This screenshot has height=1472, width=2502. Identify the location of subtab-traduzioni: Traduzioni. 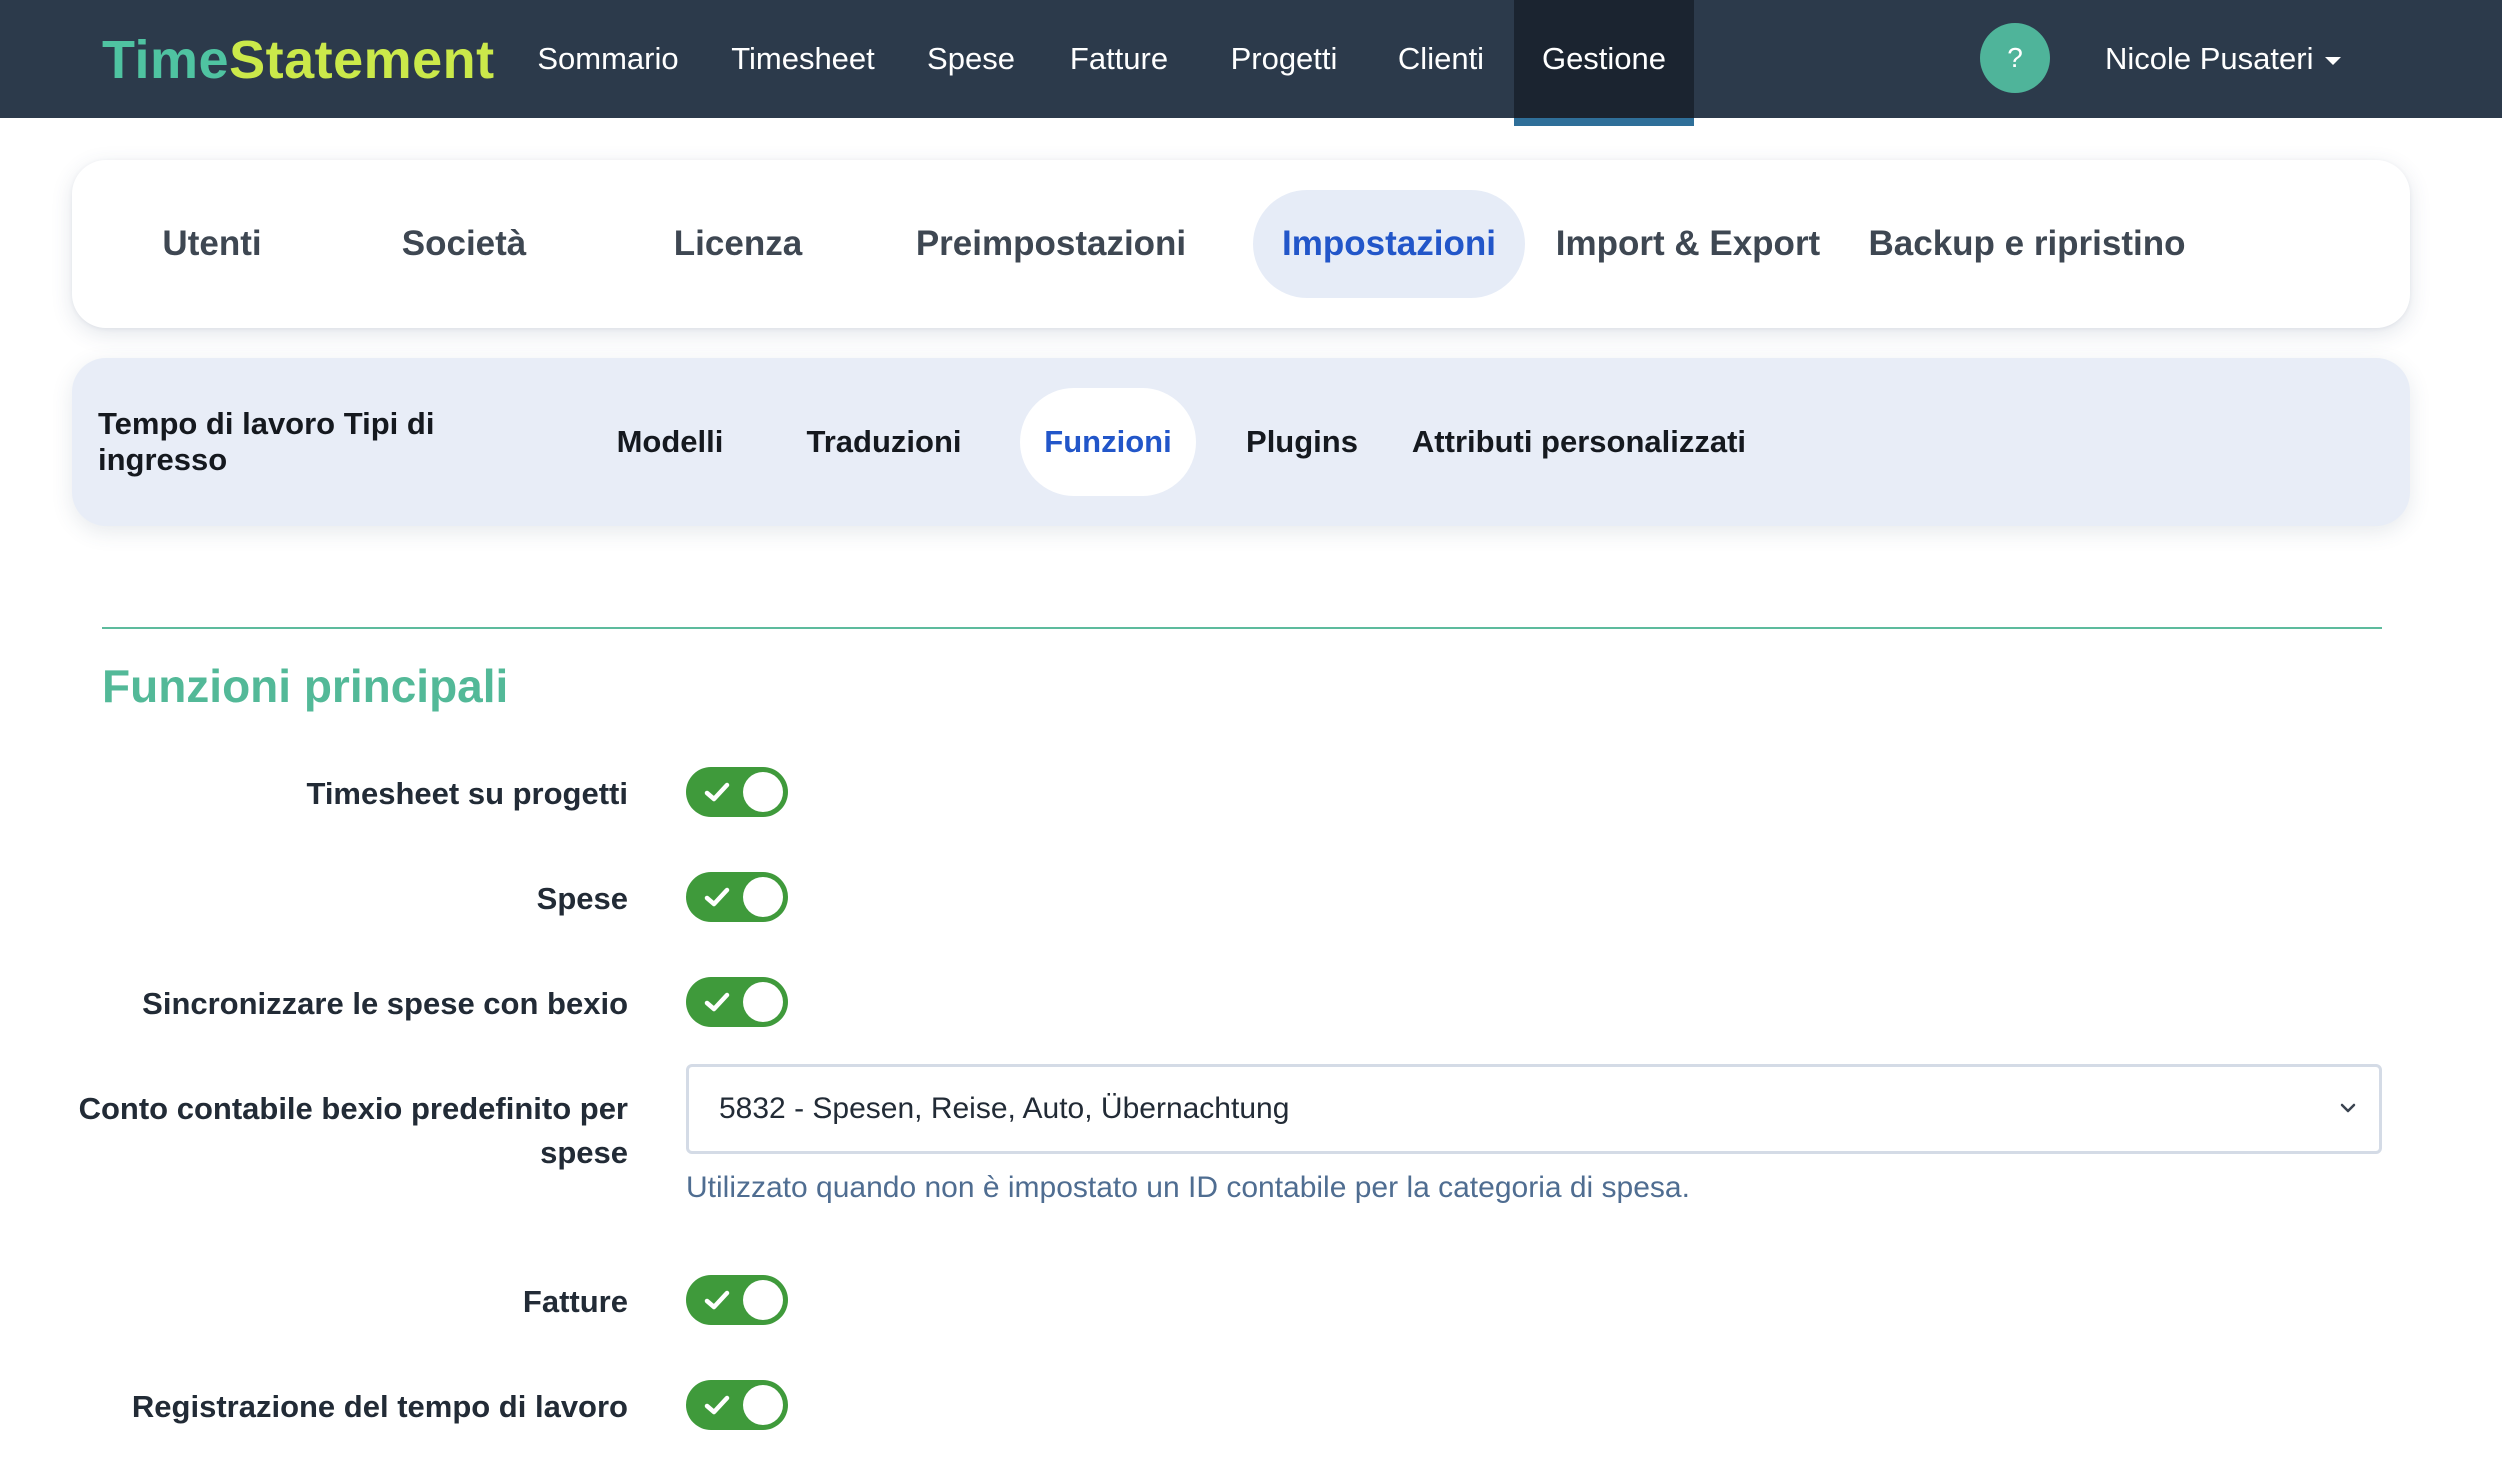
(884, 442).